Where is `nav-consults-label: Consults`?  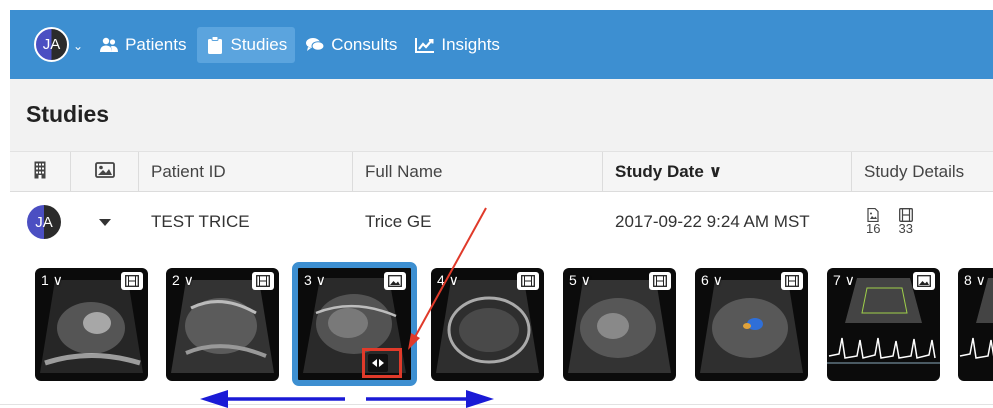
nav-consults-label: Consults is located at coordinates (364, 44).